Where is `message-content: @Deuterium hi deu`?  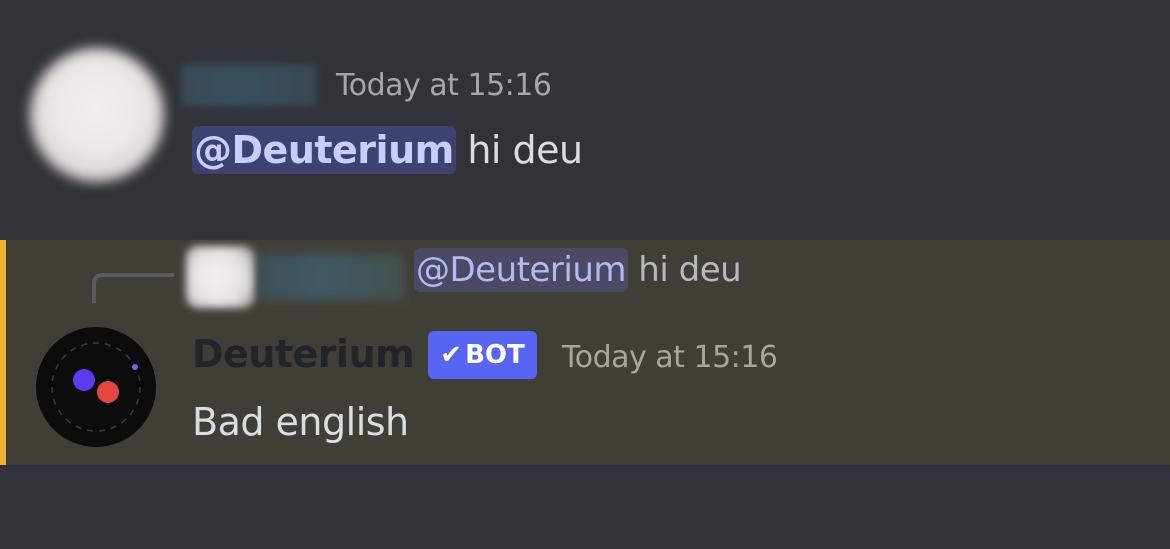
message-content: @Deuterium hi deu is located at coordinates (387, 150).